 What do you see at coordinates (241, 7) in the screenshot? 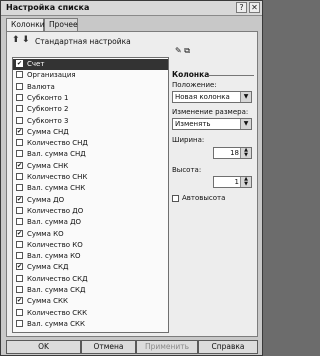
I see `help-icon: ?` at bounding box center [241, 7].